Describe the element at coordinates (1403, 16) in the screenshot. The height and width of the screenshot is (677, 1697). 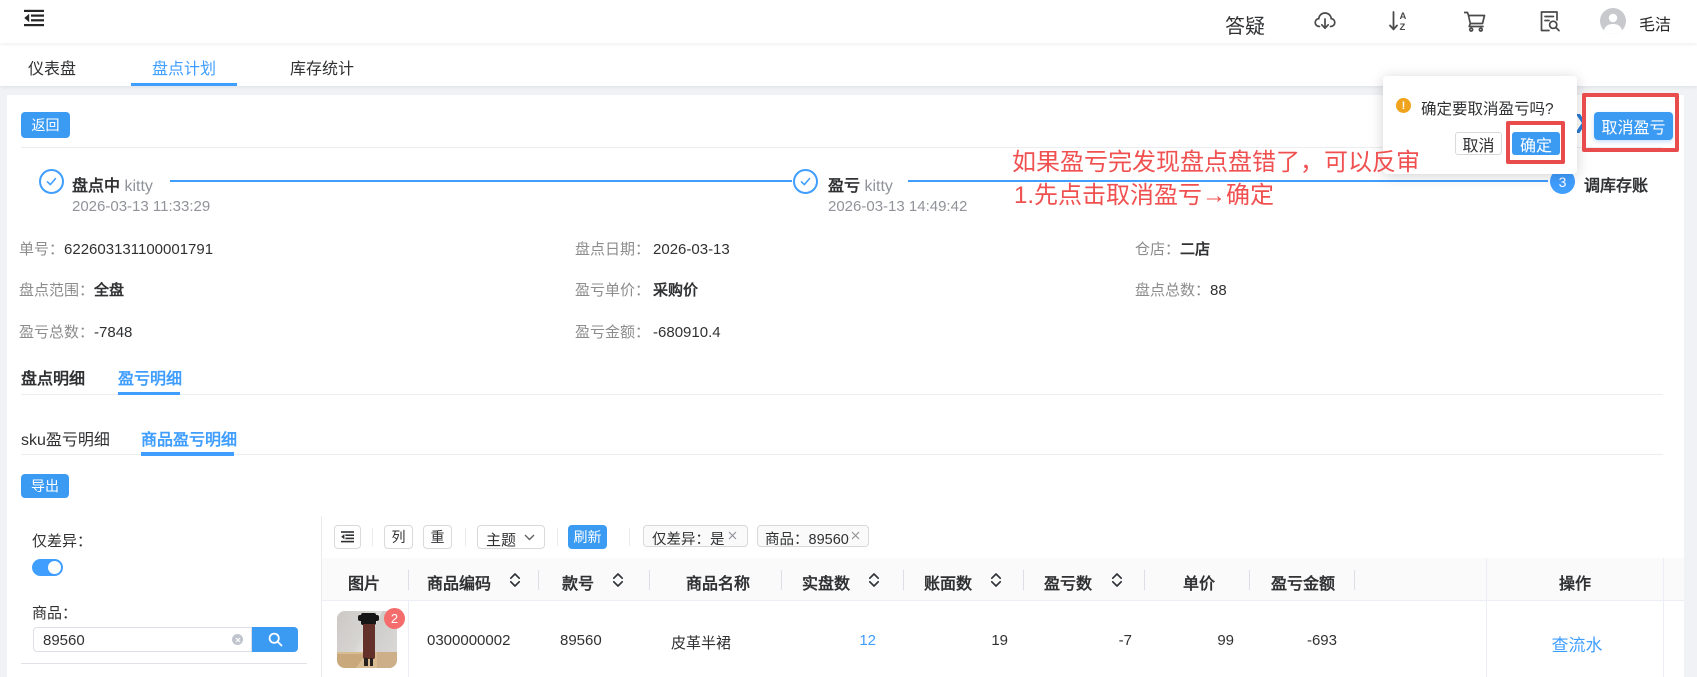
I see `svg-text: A` at that location.